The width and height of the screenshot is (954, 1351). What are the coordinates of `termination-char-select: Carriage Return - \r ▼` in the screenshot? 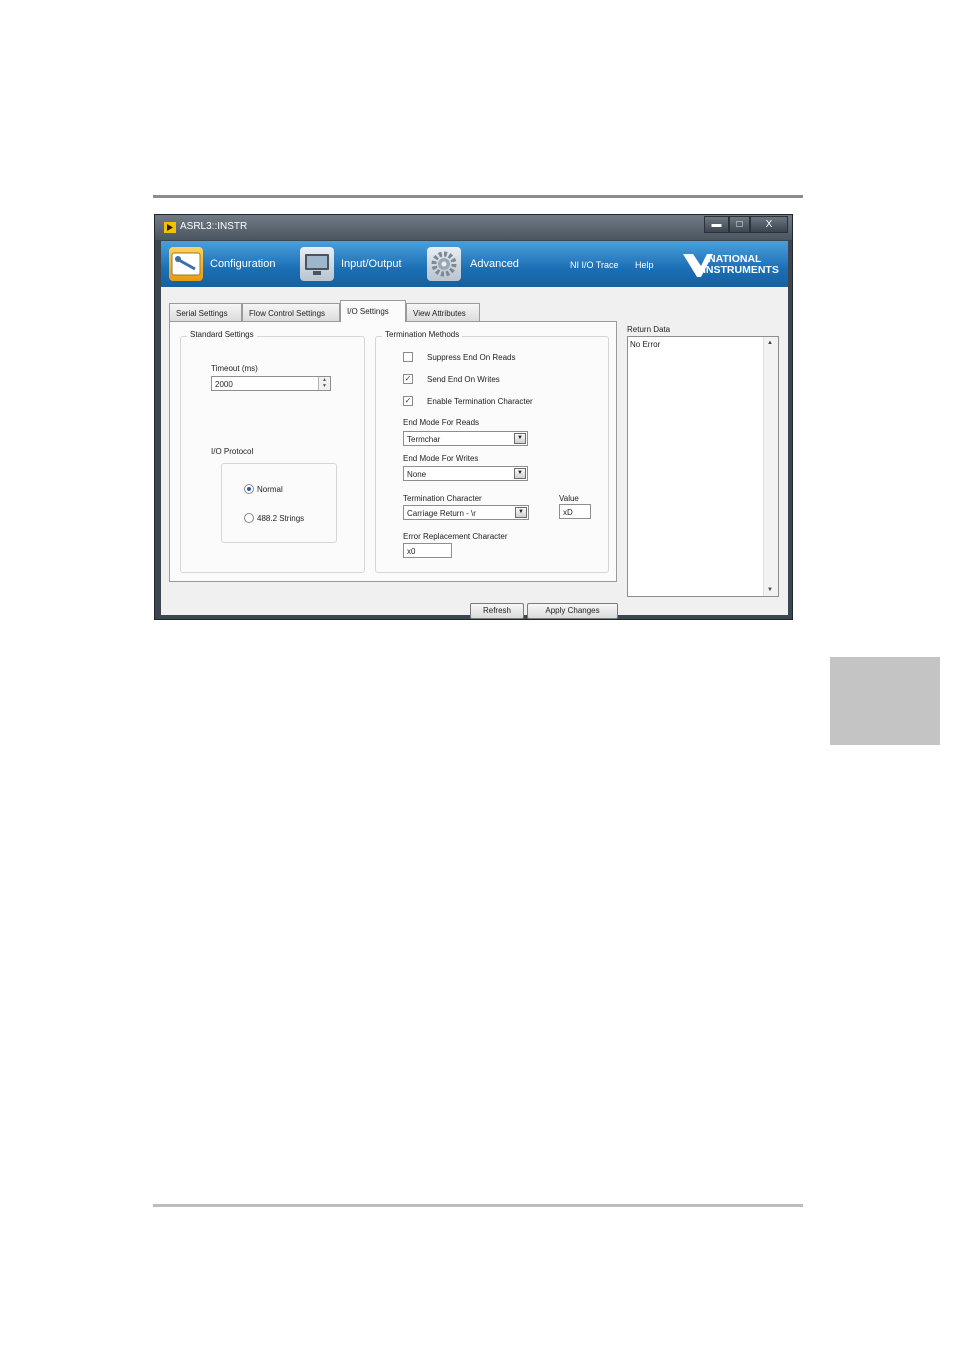 It's located at (466, 512).